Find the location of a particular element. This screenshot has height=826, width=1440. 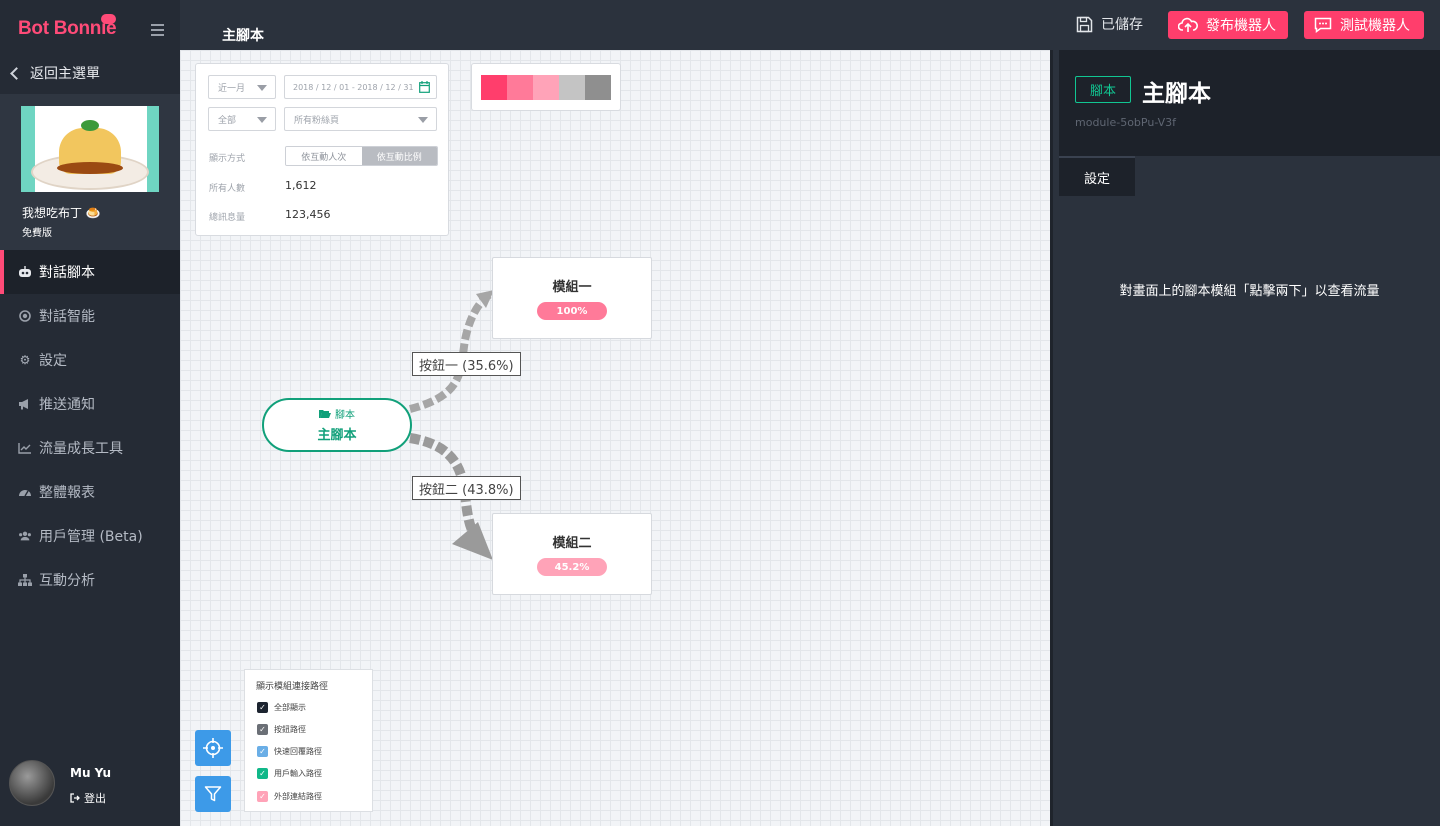

sidebar-item-scripts: 對話腳本 is located at coordinates (90, 272).